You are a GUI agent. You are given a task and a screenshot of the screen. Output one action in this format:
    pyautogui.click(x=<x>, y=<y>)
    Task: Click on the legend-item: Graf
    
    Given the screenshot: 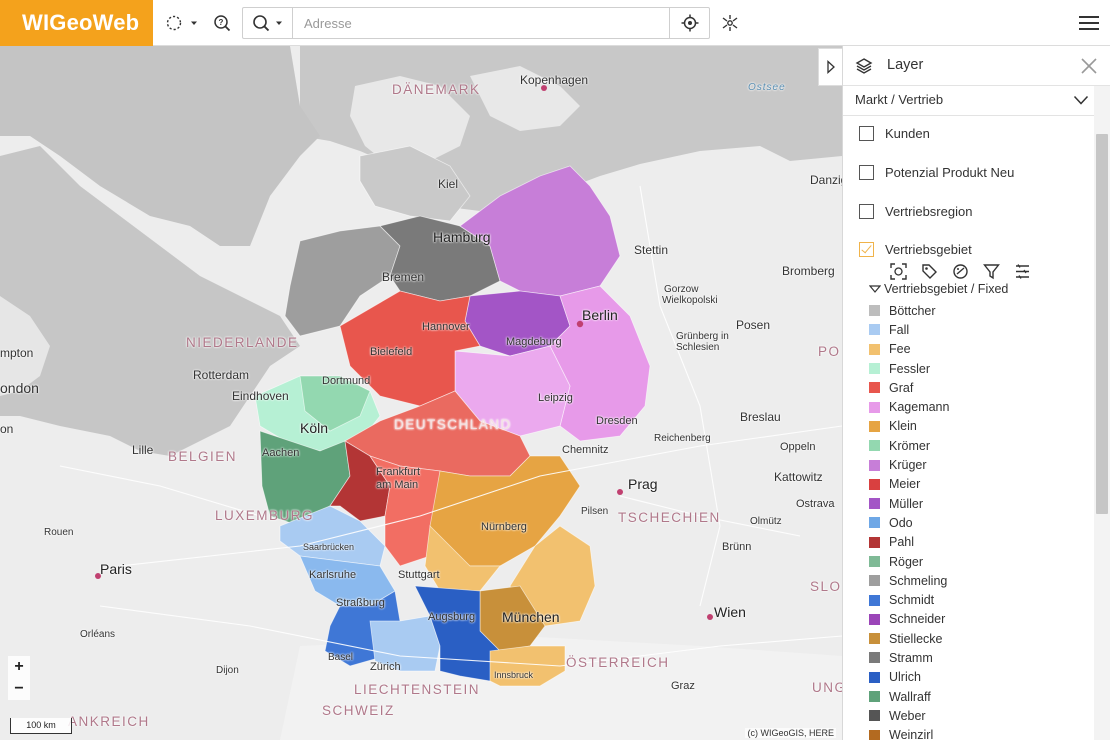 What is the action you would take?
    pyautogui.click(x=974, y=387)
    